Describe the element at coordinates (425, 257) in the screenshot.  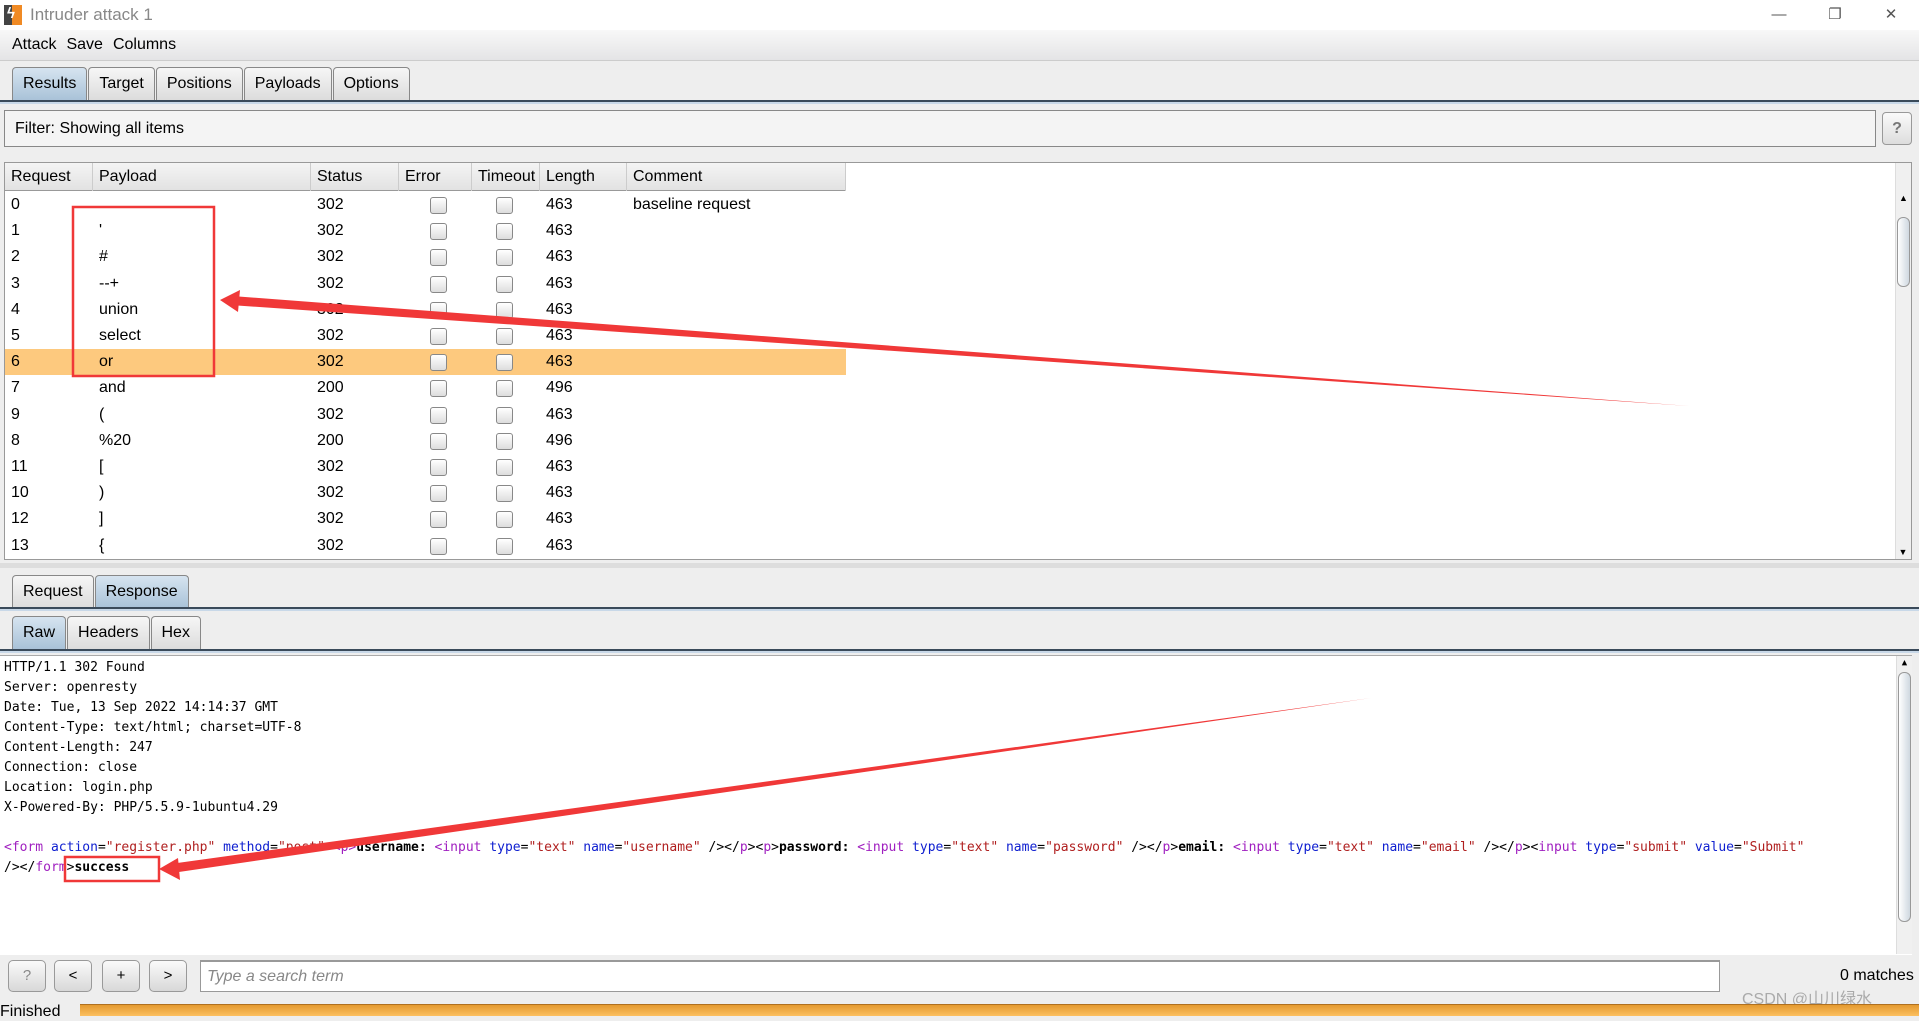
I see `table-row: 2 #302 463` at that location.